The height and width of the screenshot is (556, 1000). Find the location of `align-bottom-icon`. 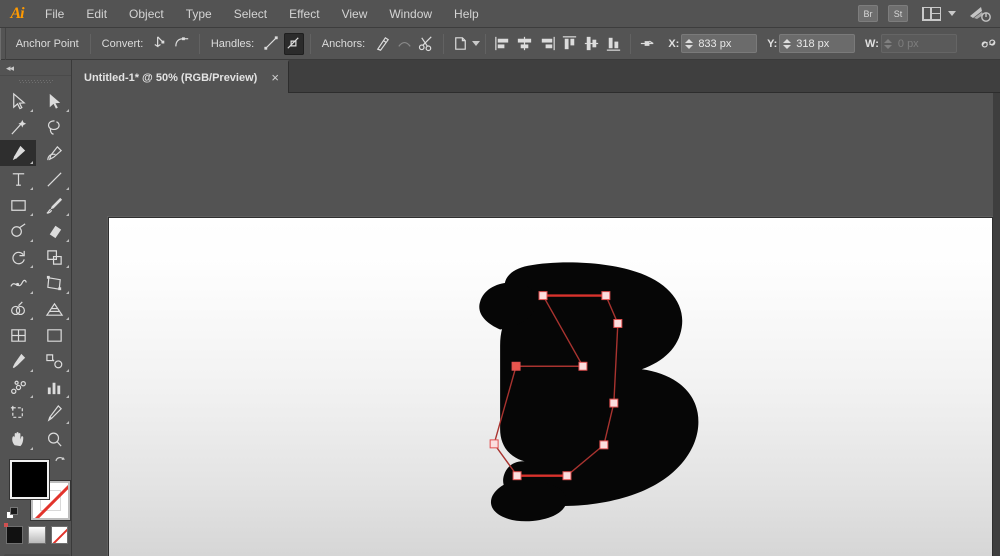

align-bottom-icon is located at coordinates (614, 44).